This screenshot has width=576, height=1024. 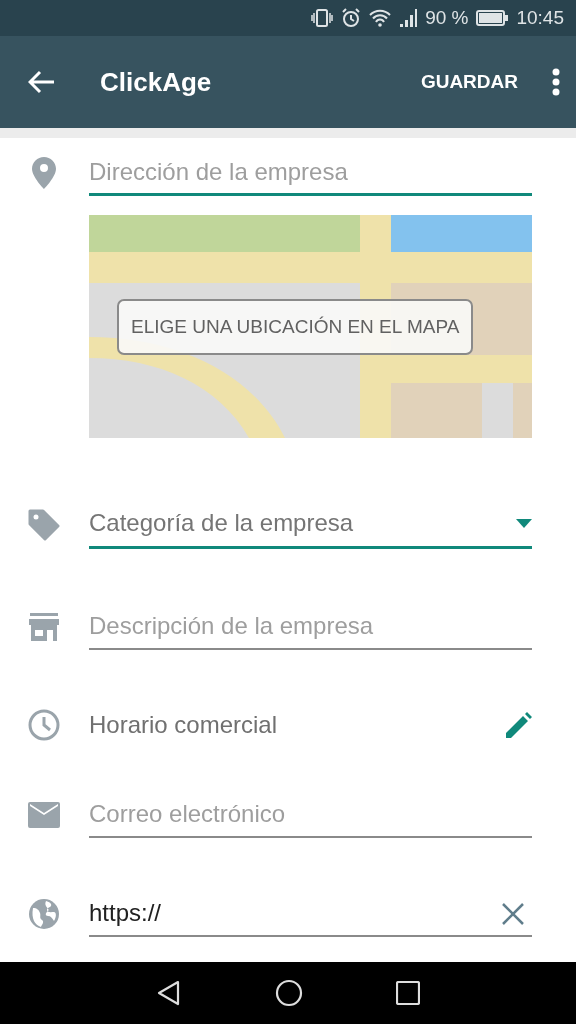 What do you see at coordinates (310, 173) in the screenshot?
I see `text-field: Dirección de la empresa` at bounding box center [310, 173].